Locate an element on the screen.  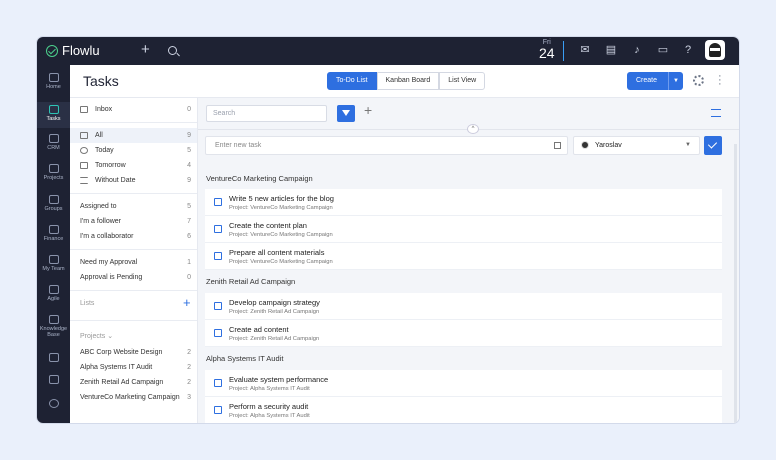
bell-icon: ♪ is located at coordinates (637, 50).